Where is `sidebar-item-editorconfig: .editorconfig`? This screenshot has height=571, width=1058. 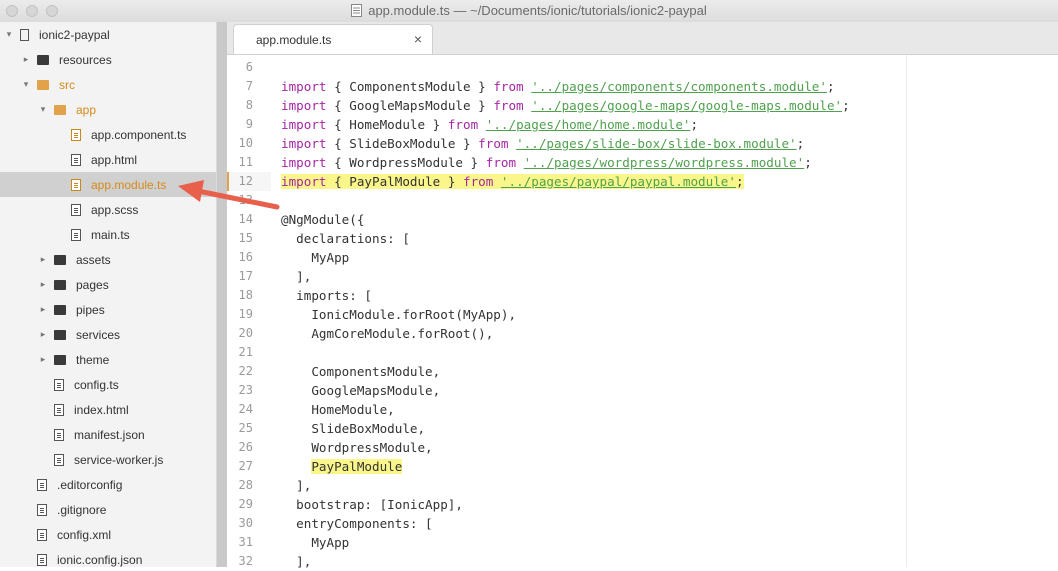 sidebar-item-editorconfig: .editorconfig is located at coordinates (108, 484).